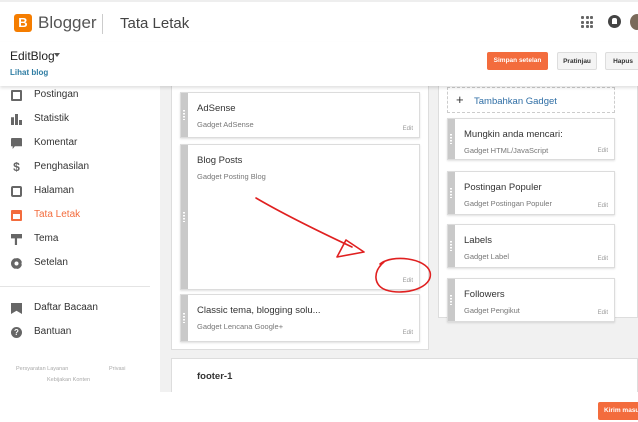 This screenshot has height=422, width=638. I want to click on stats-icon, so click(16, 119).